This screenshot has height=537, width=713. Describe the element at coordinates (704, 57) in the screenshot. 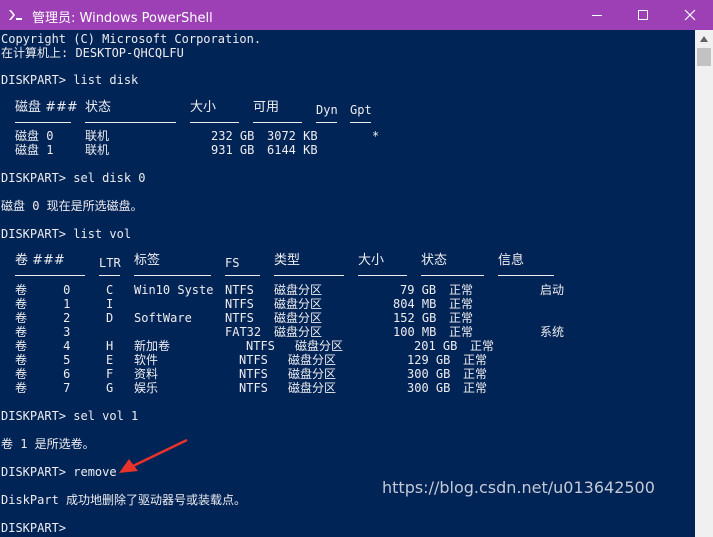

I see `scrollbar-thumb` at that location.